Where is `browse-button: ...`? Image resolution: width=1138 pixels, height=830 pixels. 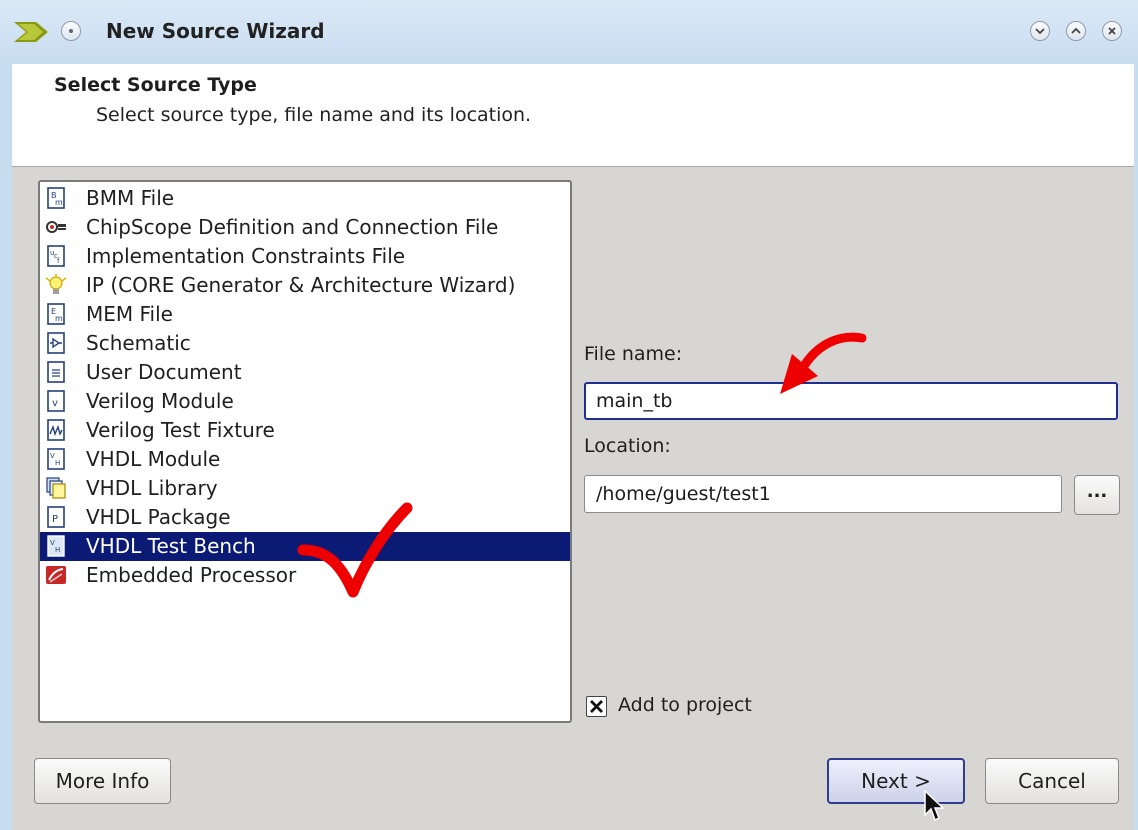
browse-button: ... is located at coordinates (1097, 495).